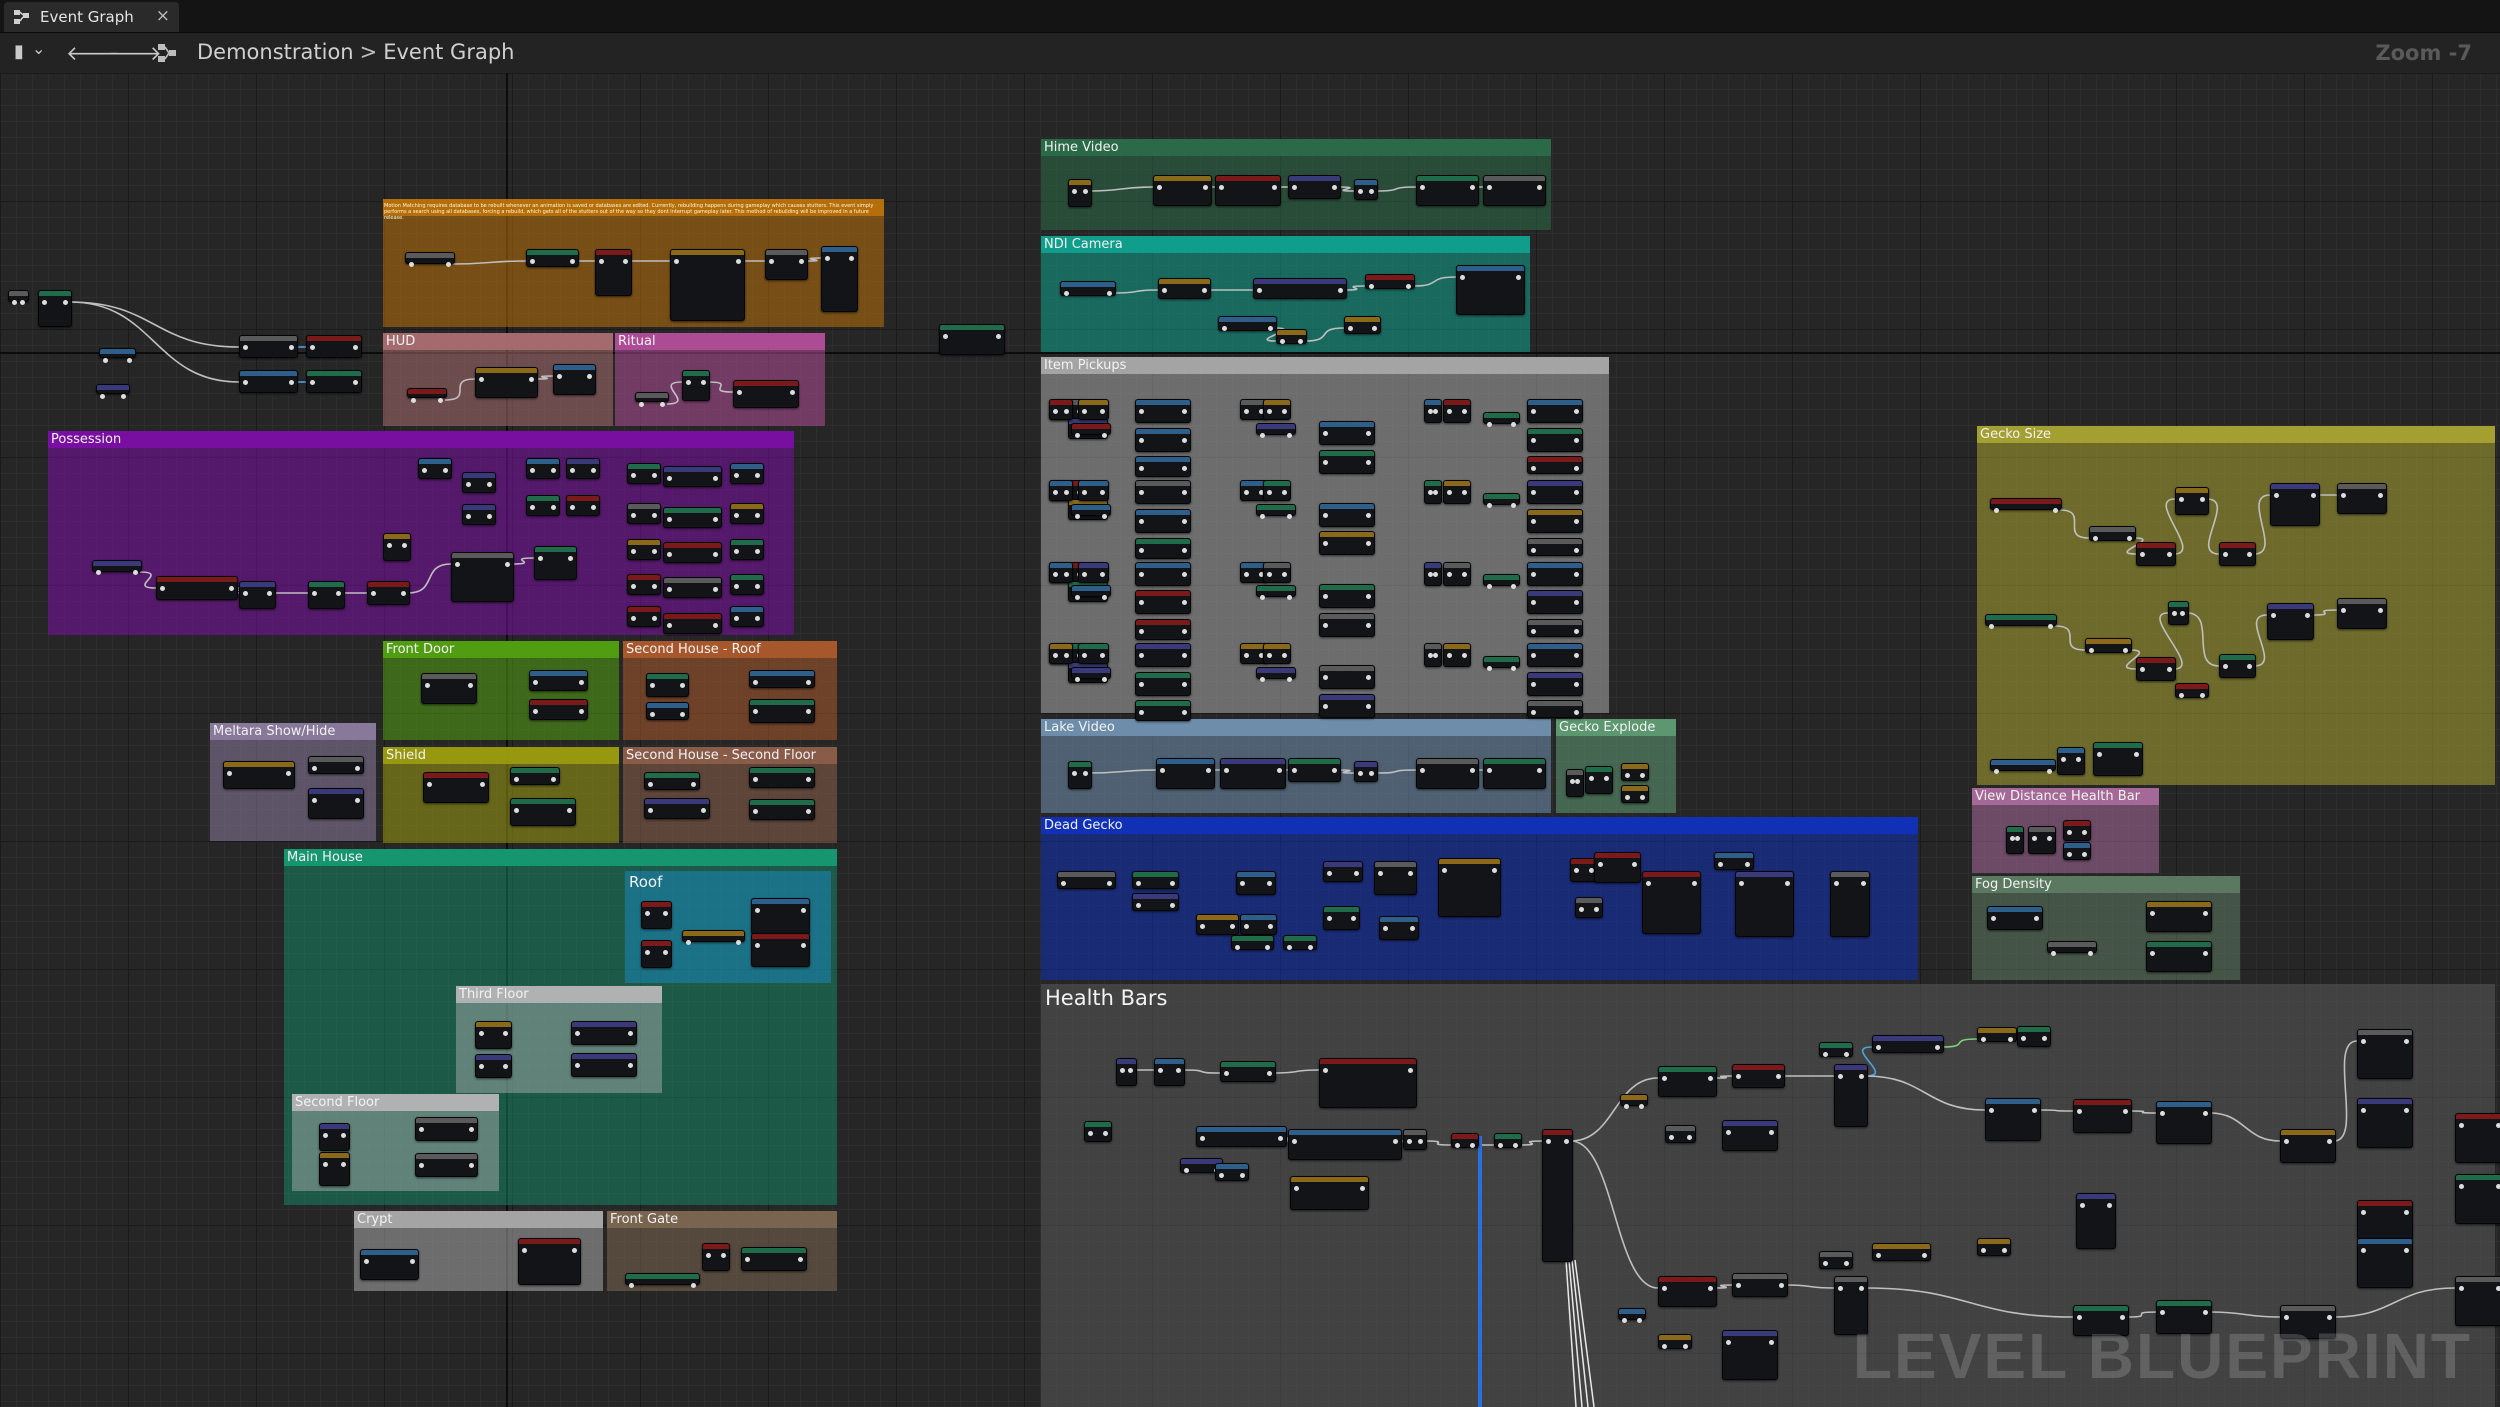  Describe the element at coordinates (135, 53) in the screenshot. I see `forward-arrow-icon: 🡒` at that location.